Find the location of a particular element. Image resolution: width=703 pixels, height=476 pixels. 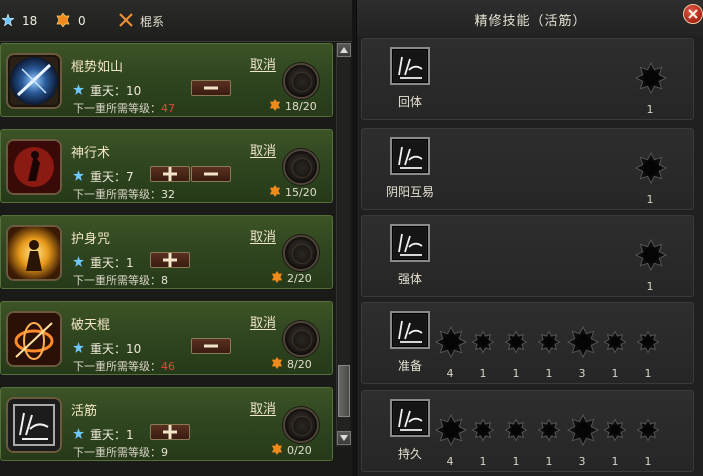

divine-travel-icon is located at coordinates (34, 167).